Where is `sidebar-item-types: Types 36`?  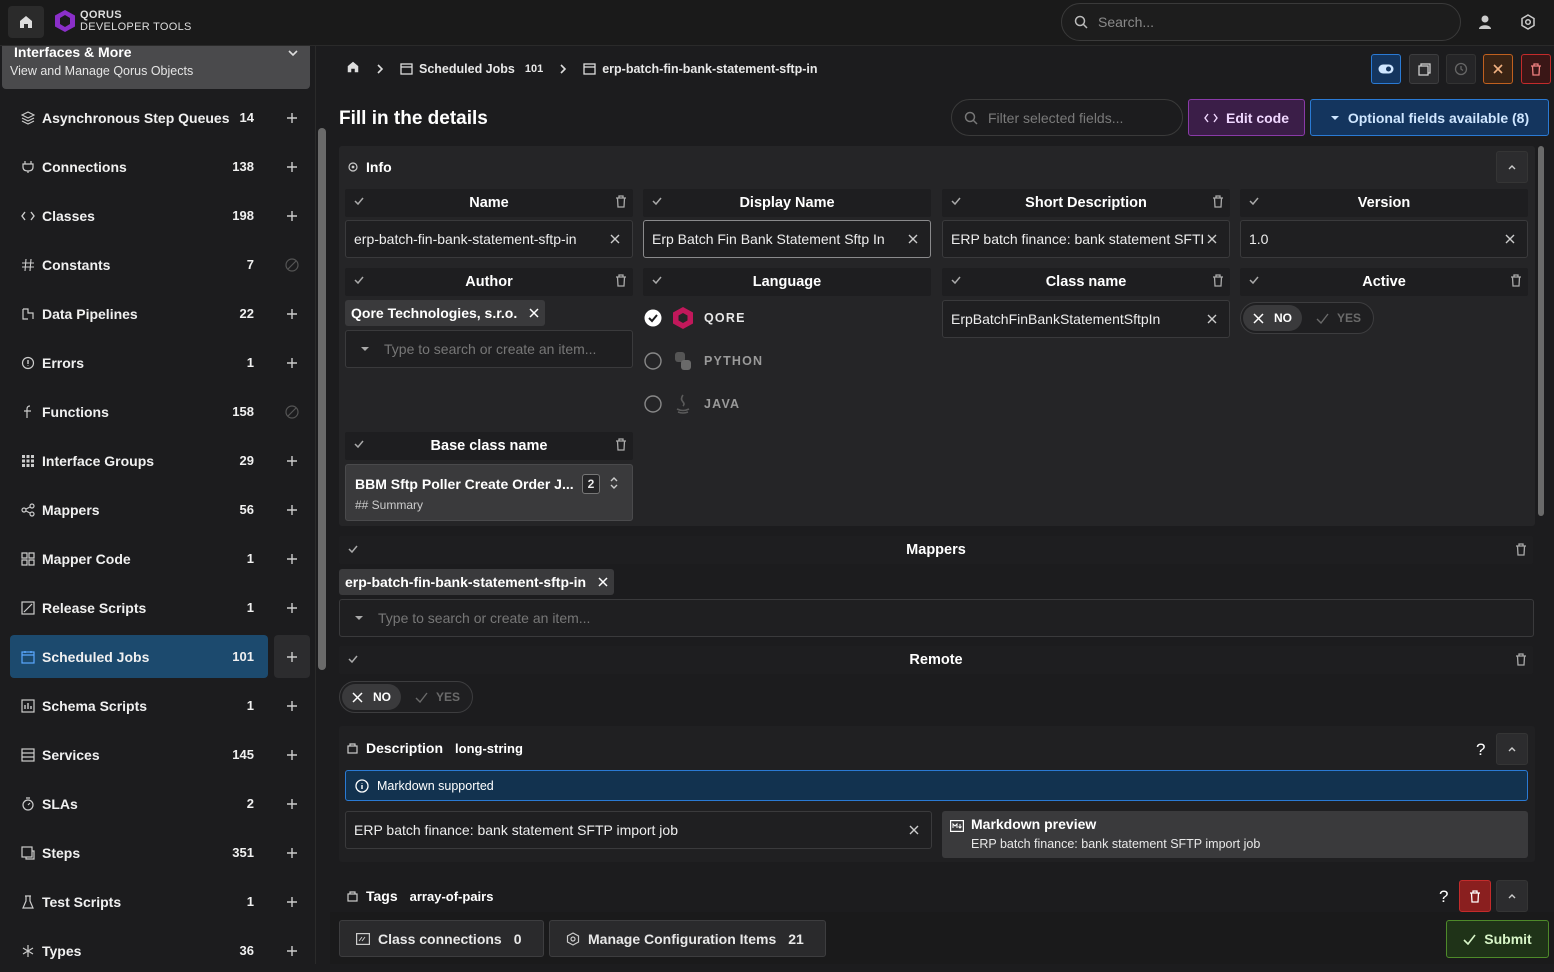 sidebar-item-types: Types 36 is located at coordinates (139, 950).